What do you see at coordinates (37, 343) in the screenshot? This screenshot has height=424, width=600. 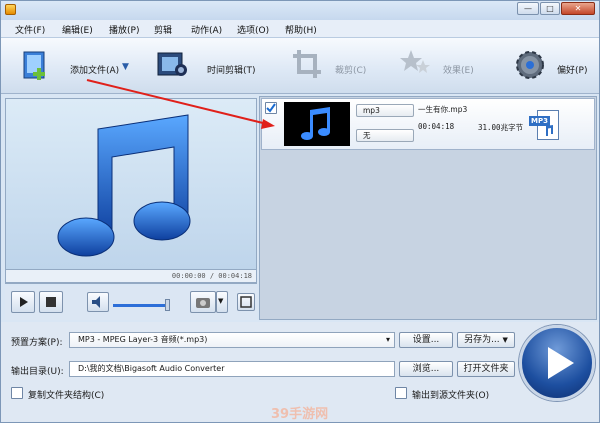 I see `preset-label: 预置方案(P):` at bounding box center [37, 343].